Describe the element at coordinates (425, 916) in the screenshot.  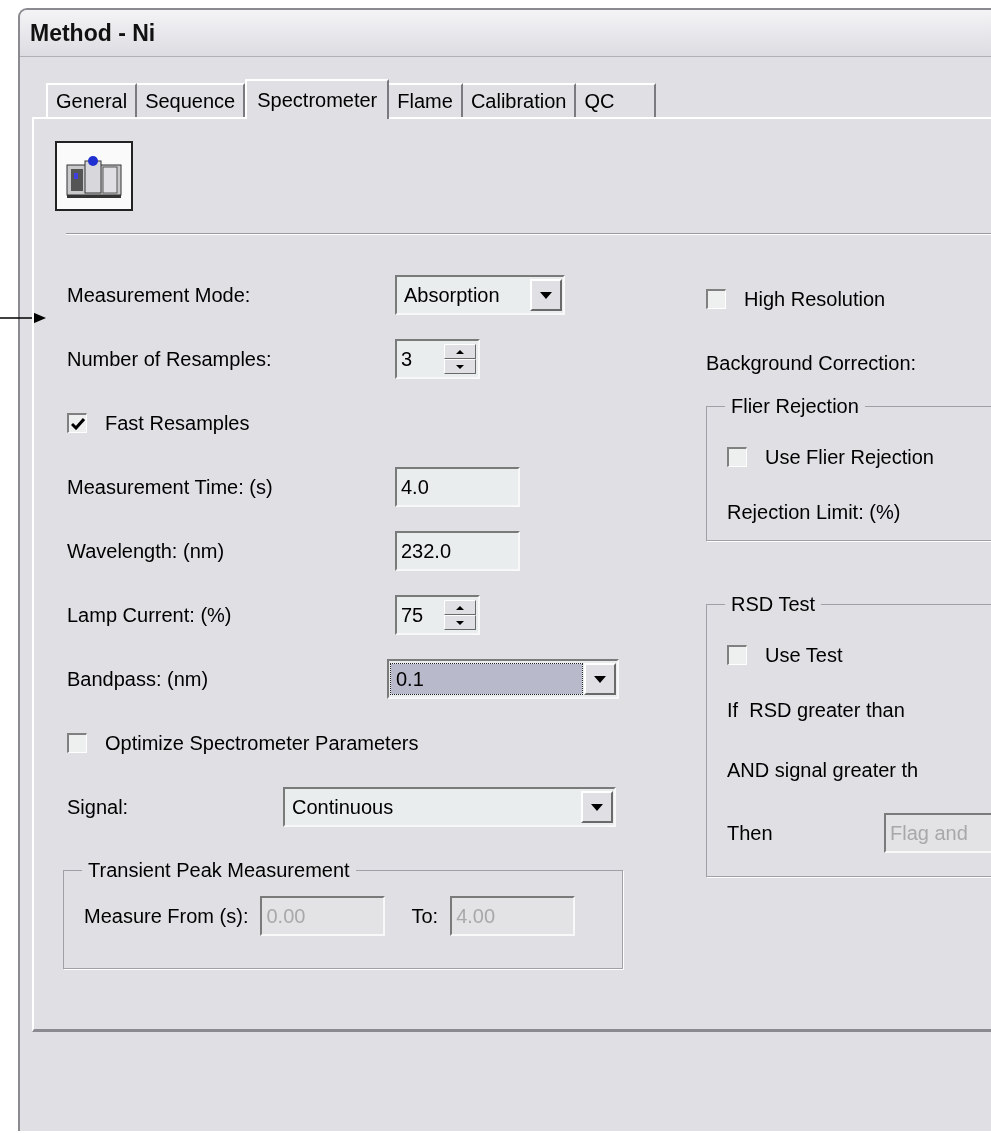
I see `field-label: To:` at that location.